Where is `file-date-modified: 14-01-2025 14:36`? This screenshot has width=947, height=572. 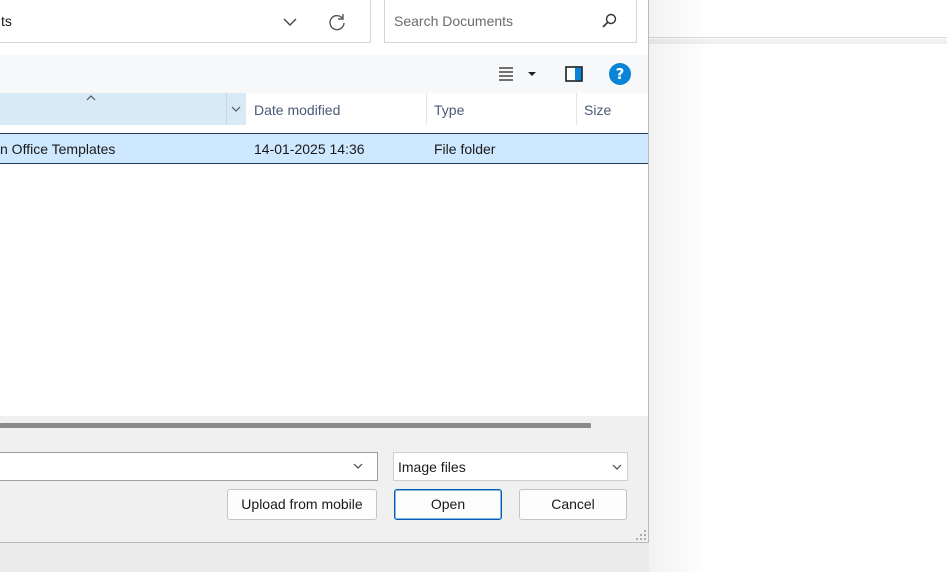
file-date-modified: 14-01-2025 14:36 is located at coordinates (309, 149).